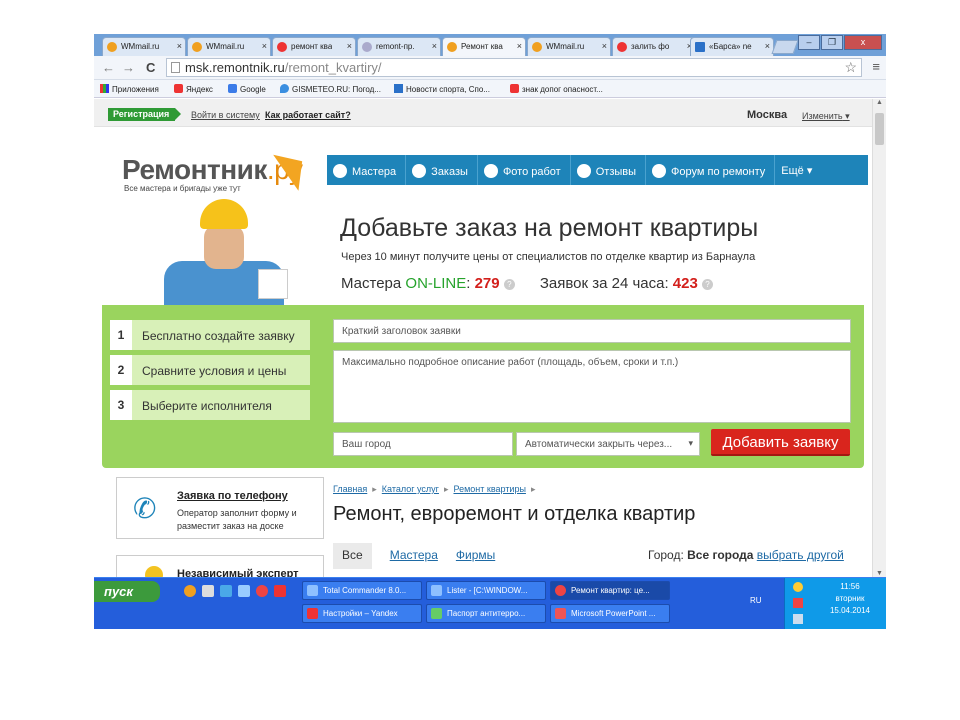 The image size is (960, 720). I want to click on breadcrumb-repair: Ремонт квартиры, so click(489, 489).